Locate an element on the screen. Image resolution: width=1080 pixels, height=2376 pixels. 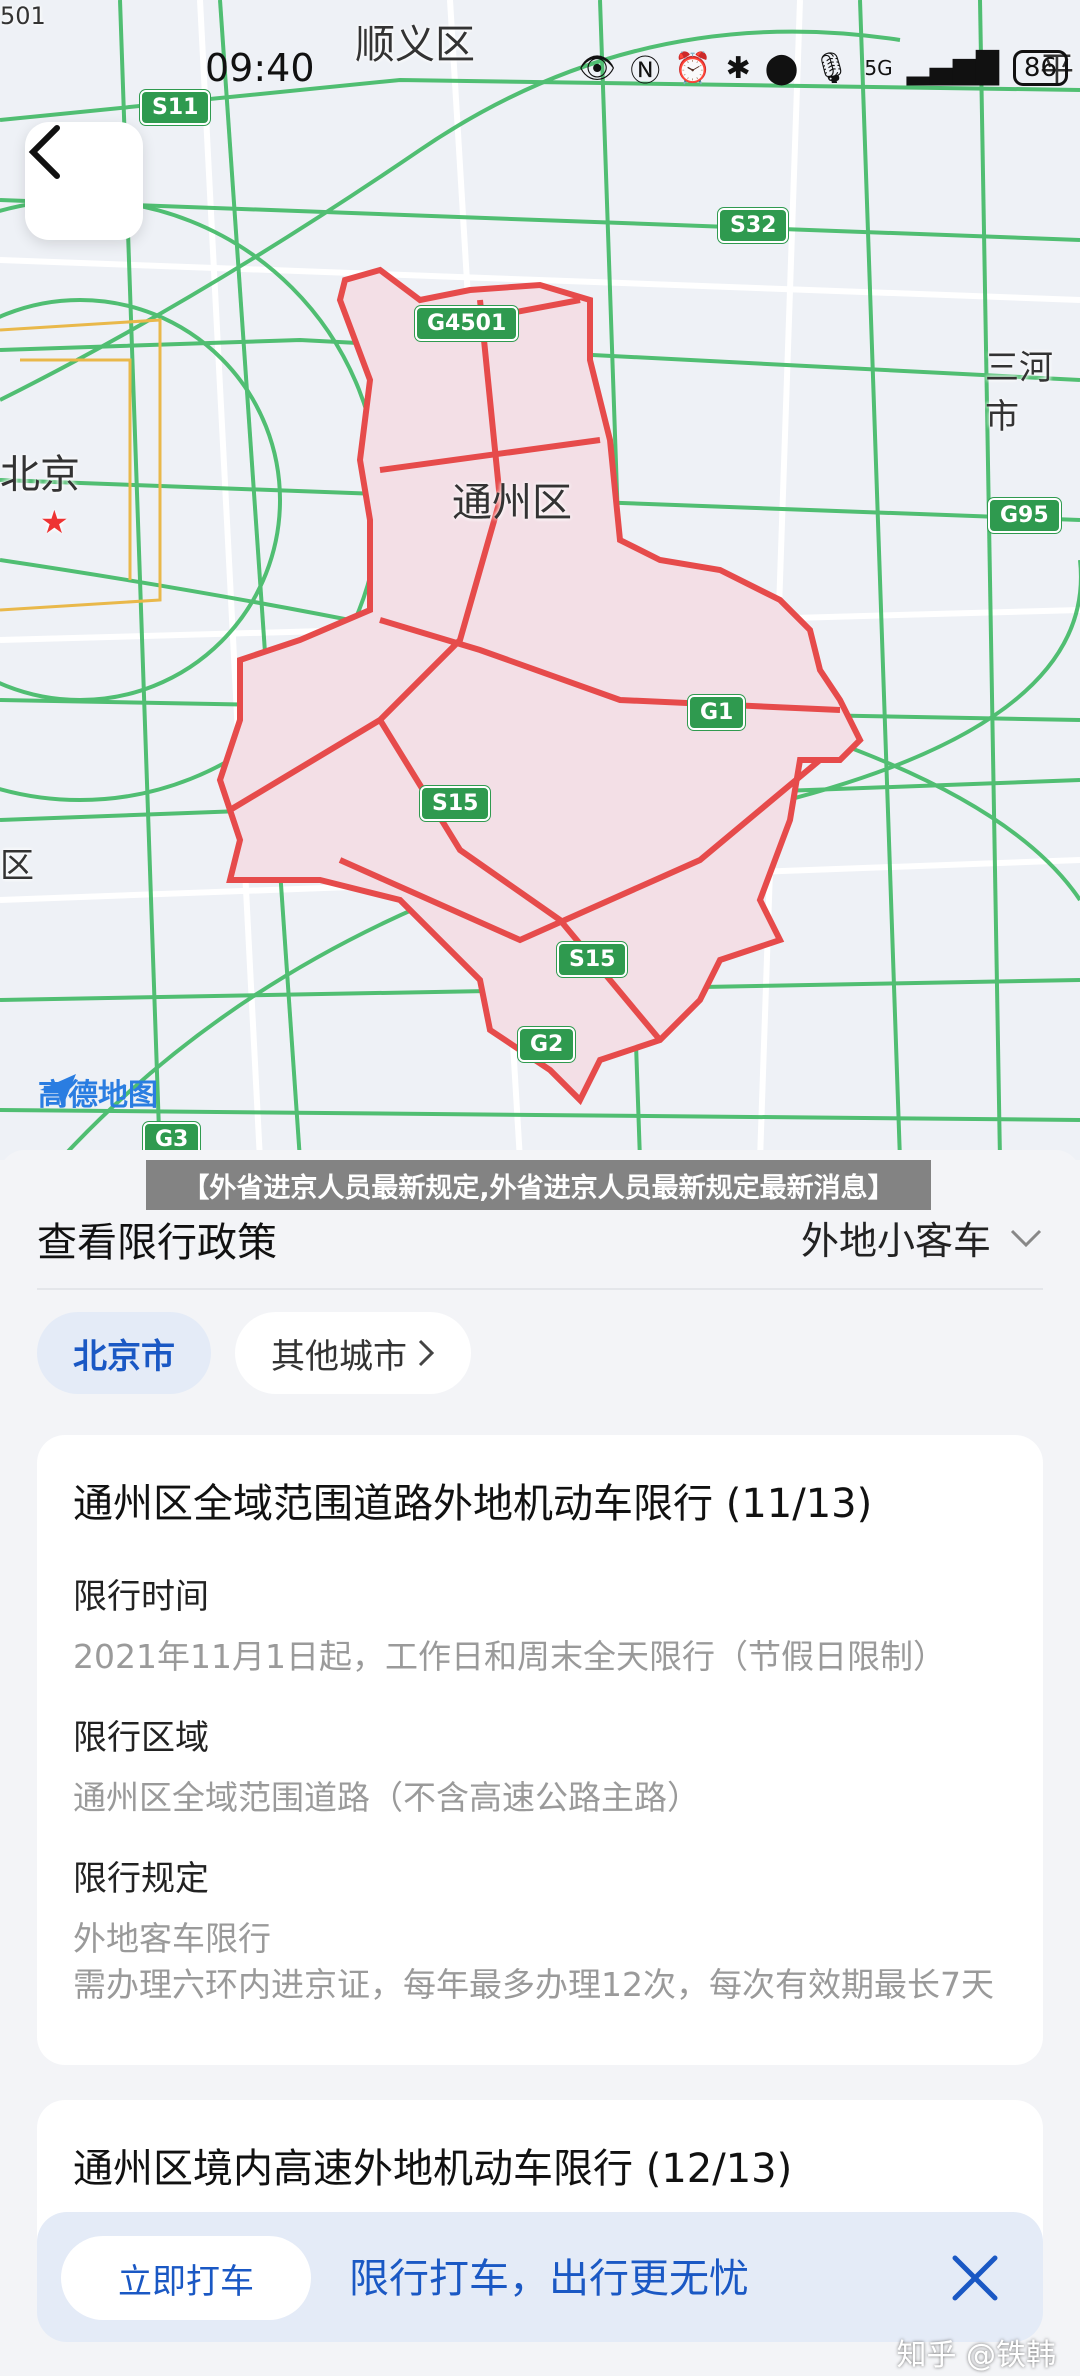
card-title: 通州区境内高速外地机动车限行 (12/13) is located at coordinates (433, 2169).